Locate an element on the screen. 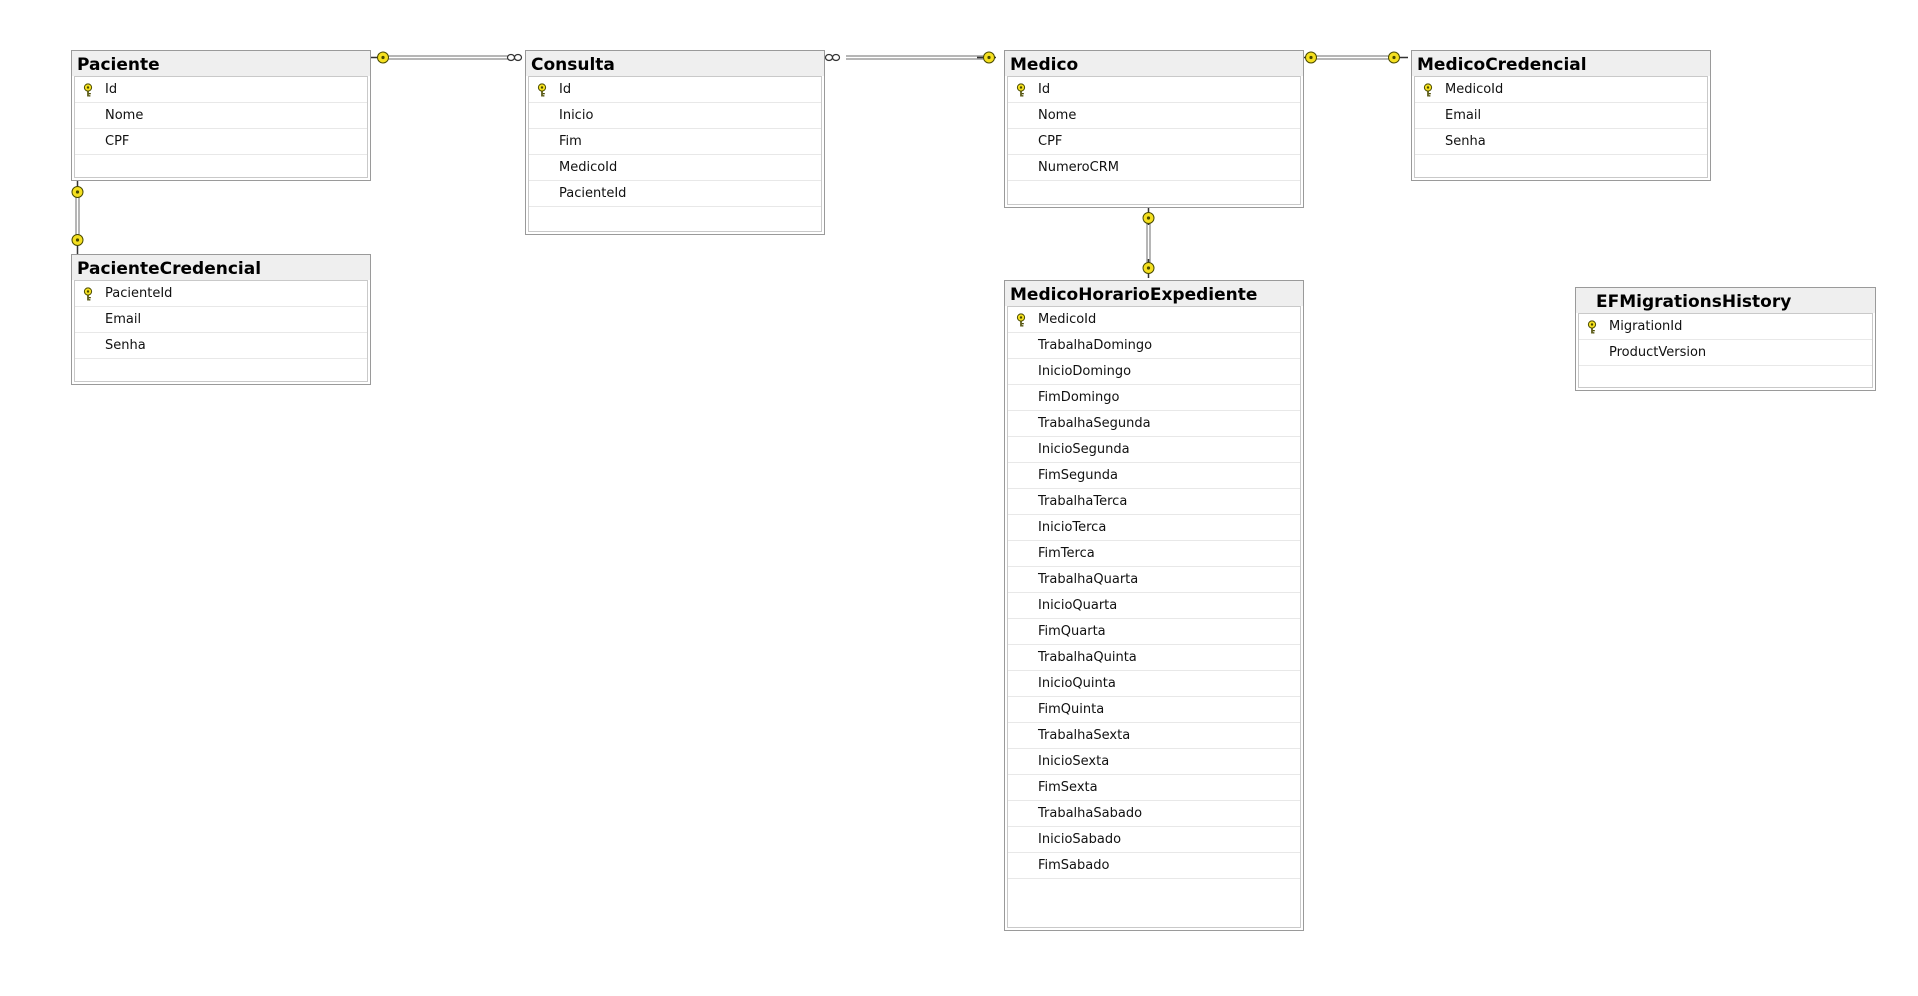  table-title: MedicoCredencial is located at coordinates (1561, 63).